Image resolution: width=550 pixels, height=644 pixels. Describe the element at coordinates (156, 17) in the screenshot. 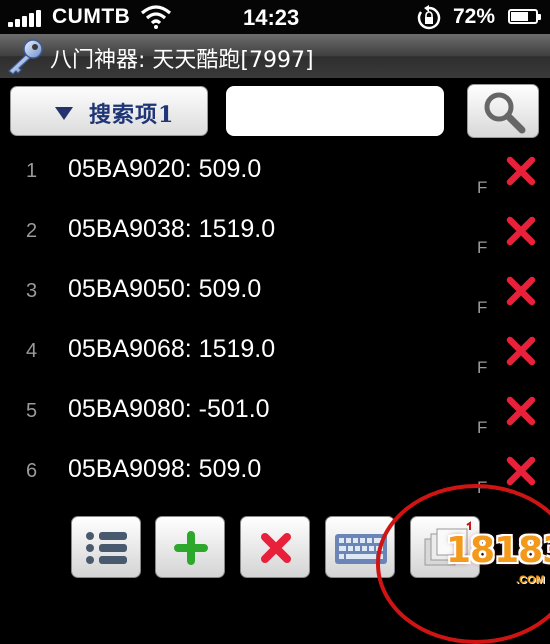

I see `wifi-icon` at that location.